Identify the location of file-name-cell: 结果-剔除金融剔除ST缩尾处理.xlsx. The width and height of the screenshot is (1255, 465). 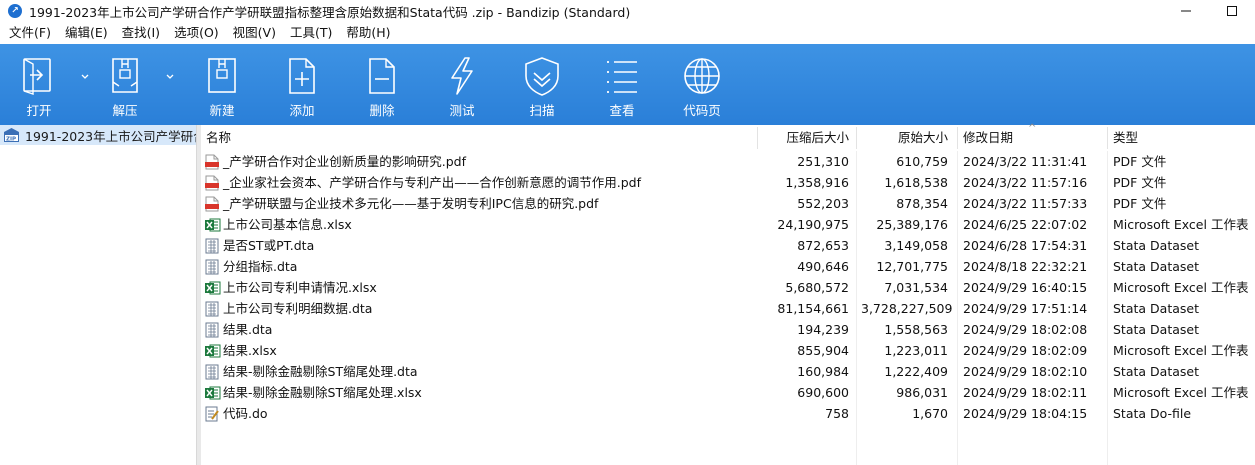
(313, 392).